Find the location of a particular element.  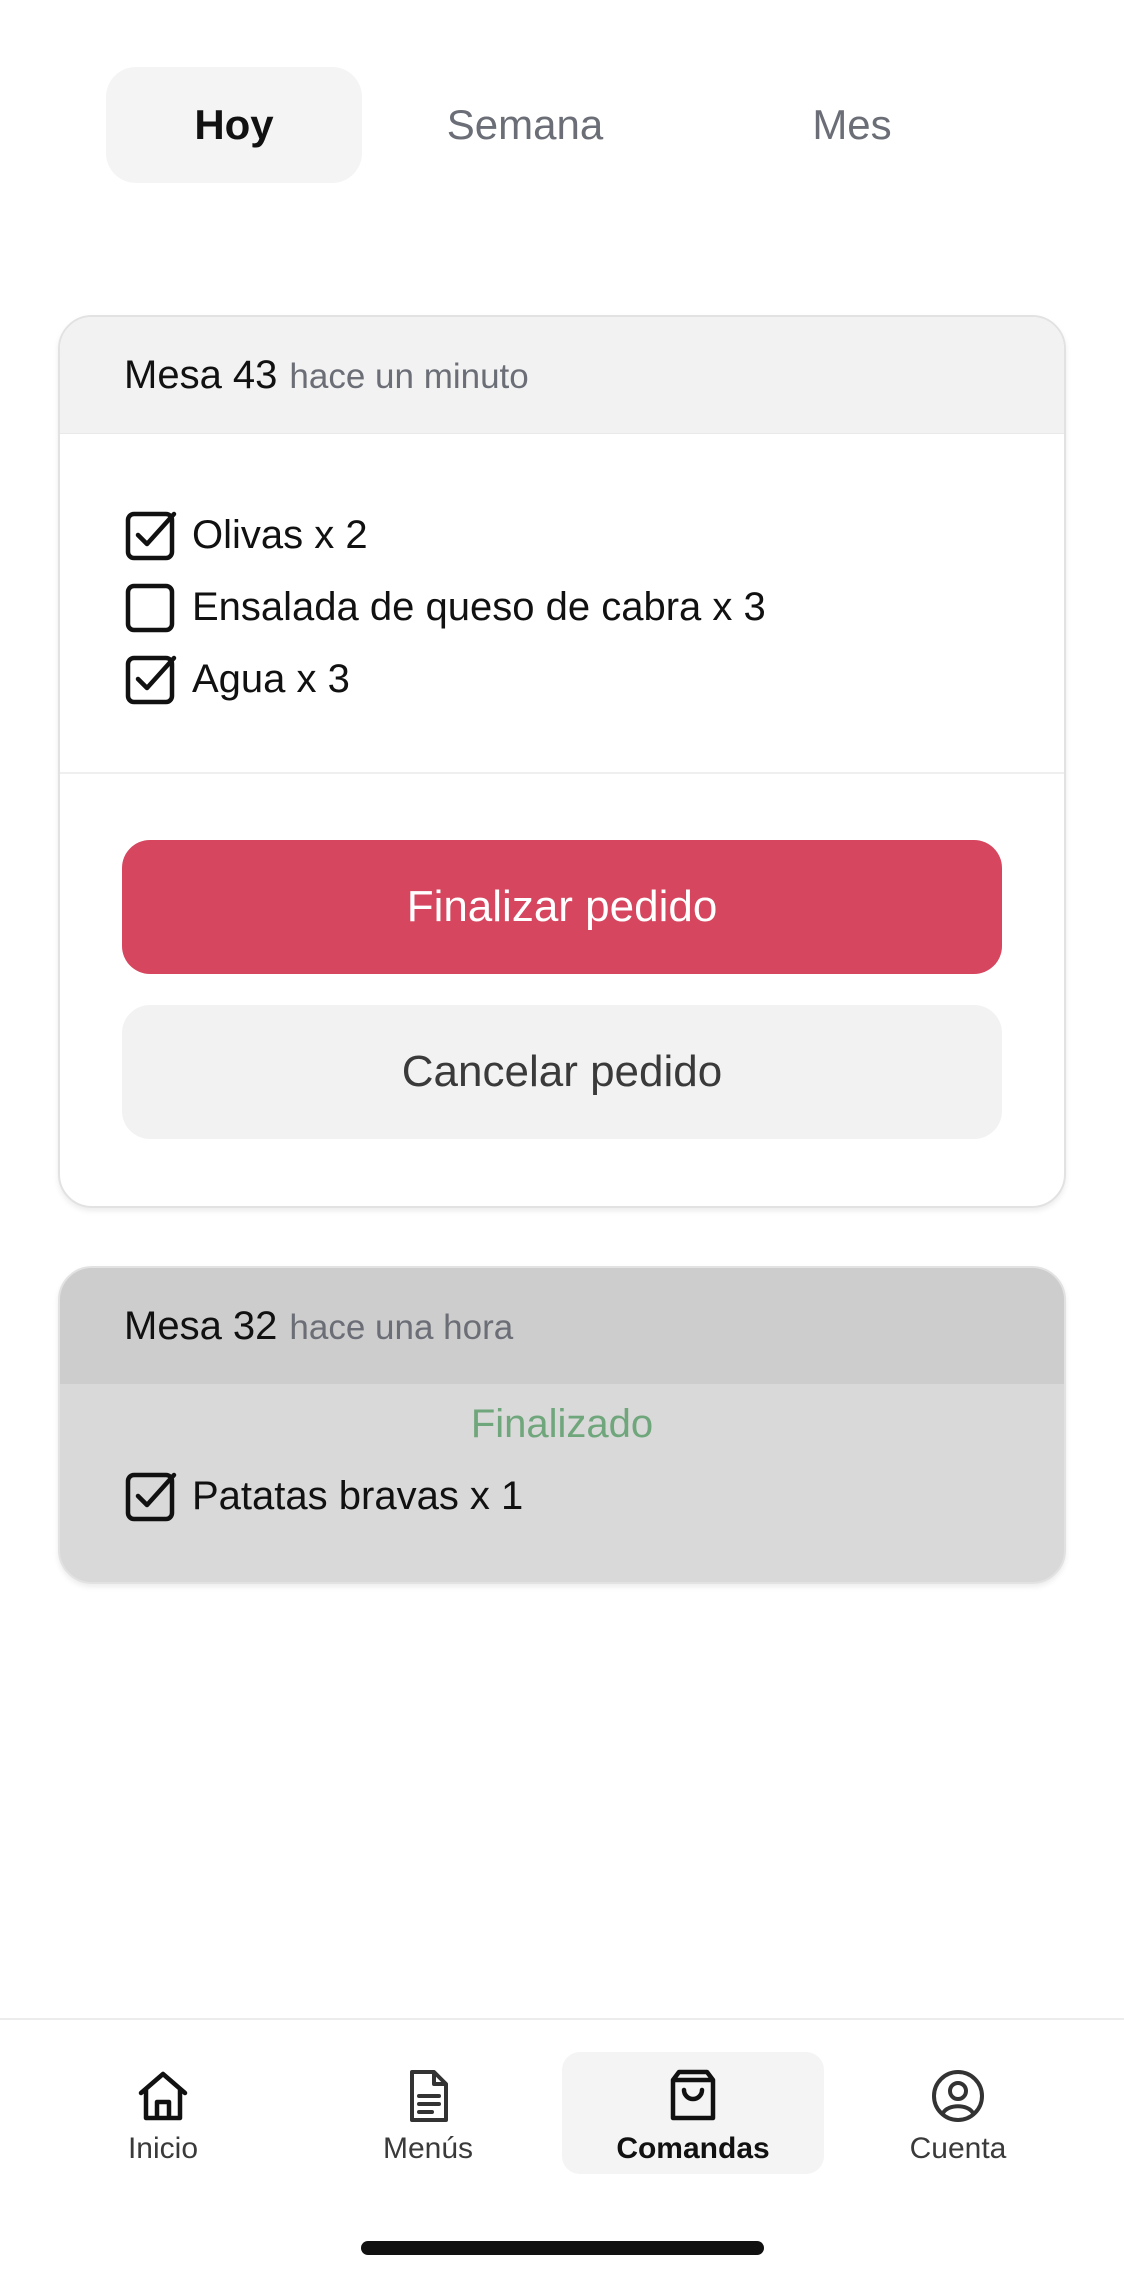

order-items-list: Patatas bravas x 1 is located at coordinates (562, 1496).